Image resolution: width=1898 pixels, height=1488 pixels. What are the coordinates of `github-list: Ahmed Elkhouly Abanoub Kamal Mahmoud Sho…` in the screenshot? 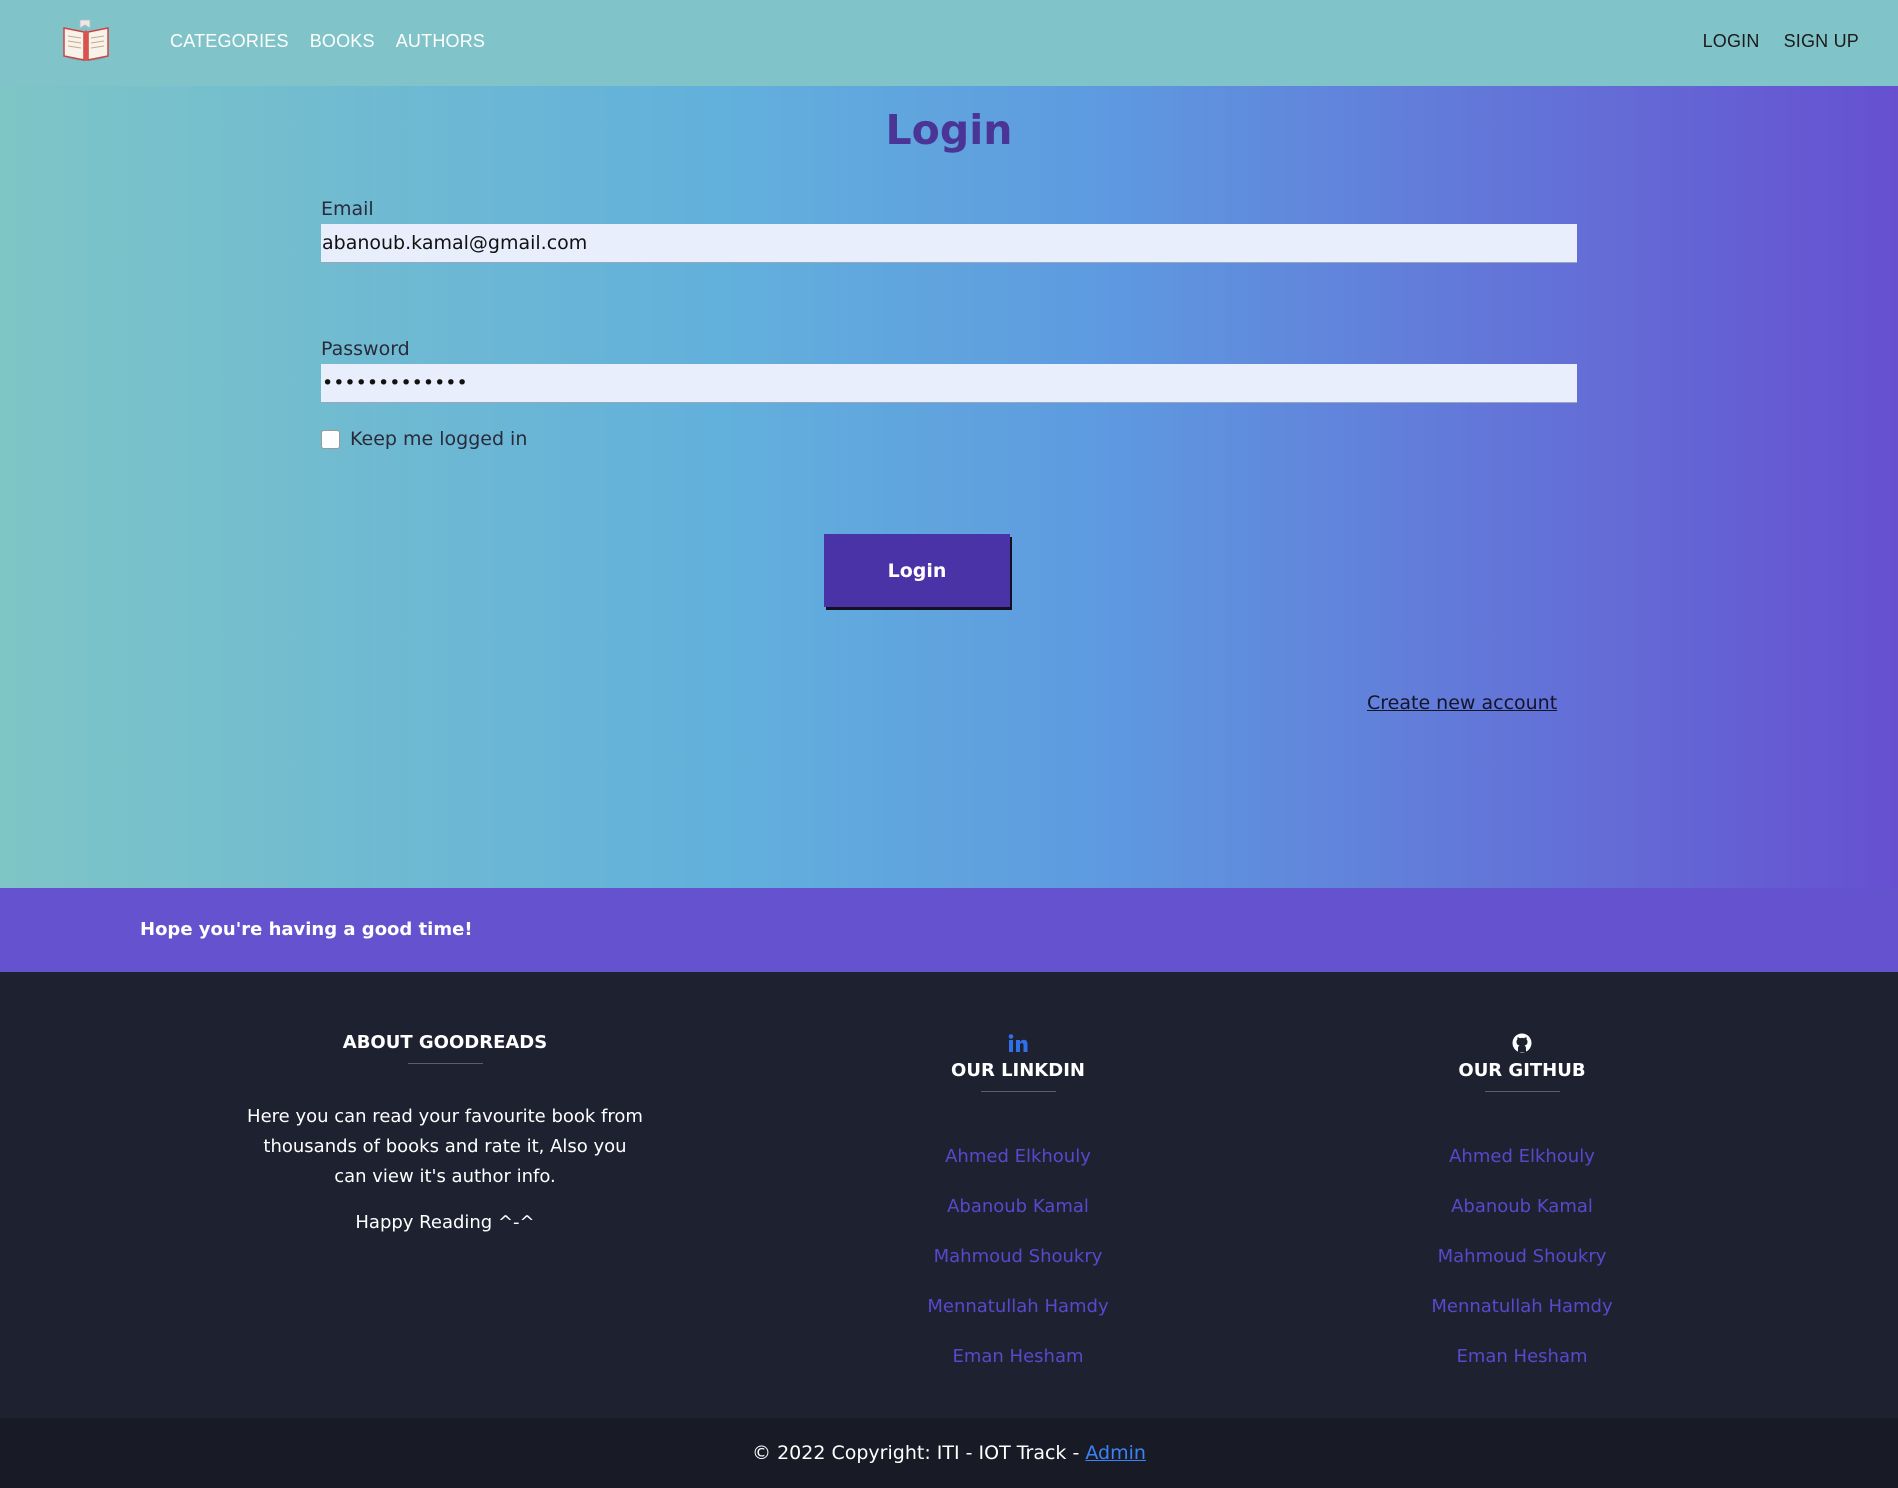 It's located at (1522, 1257).